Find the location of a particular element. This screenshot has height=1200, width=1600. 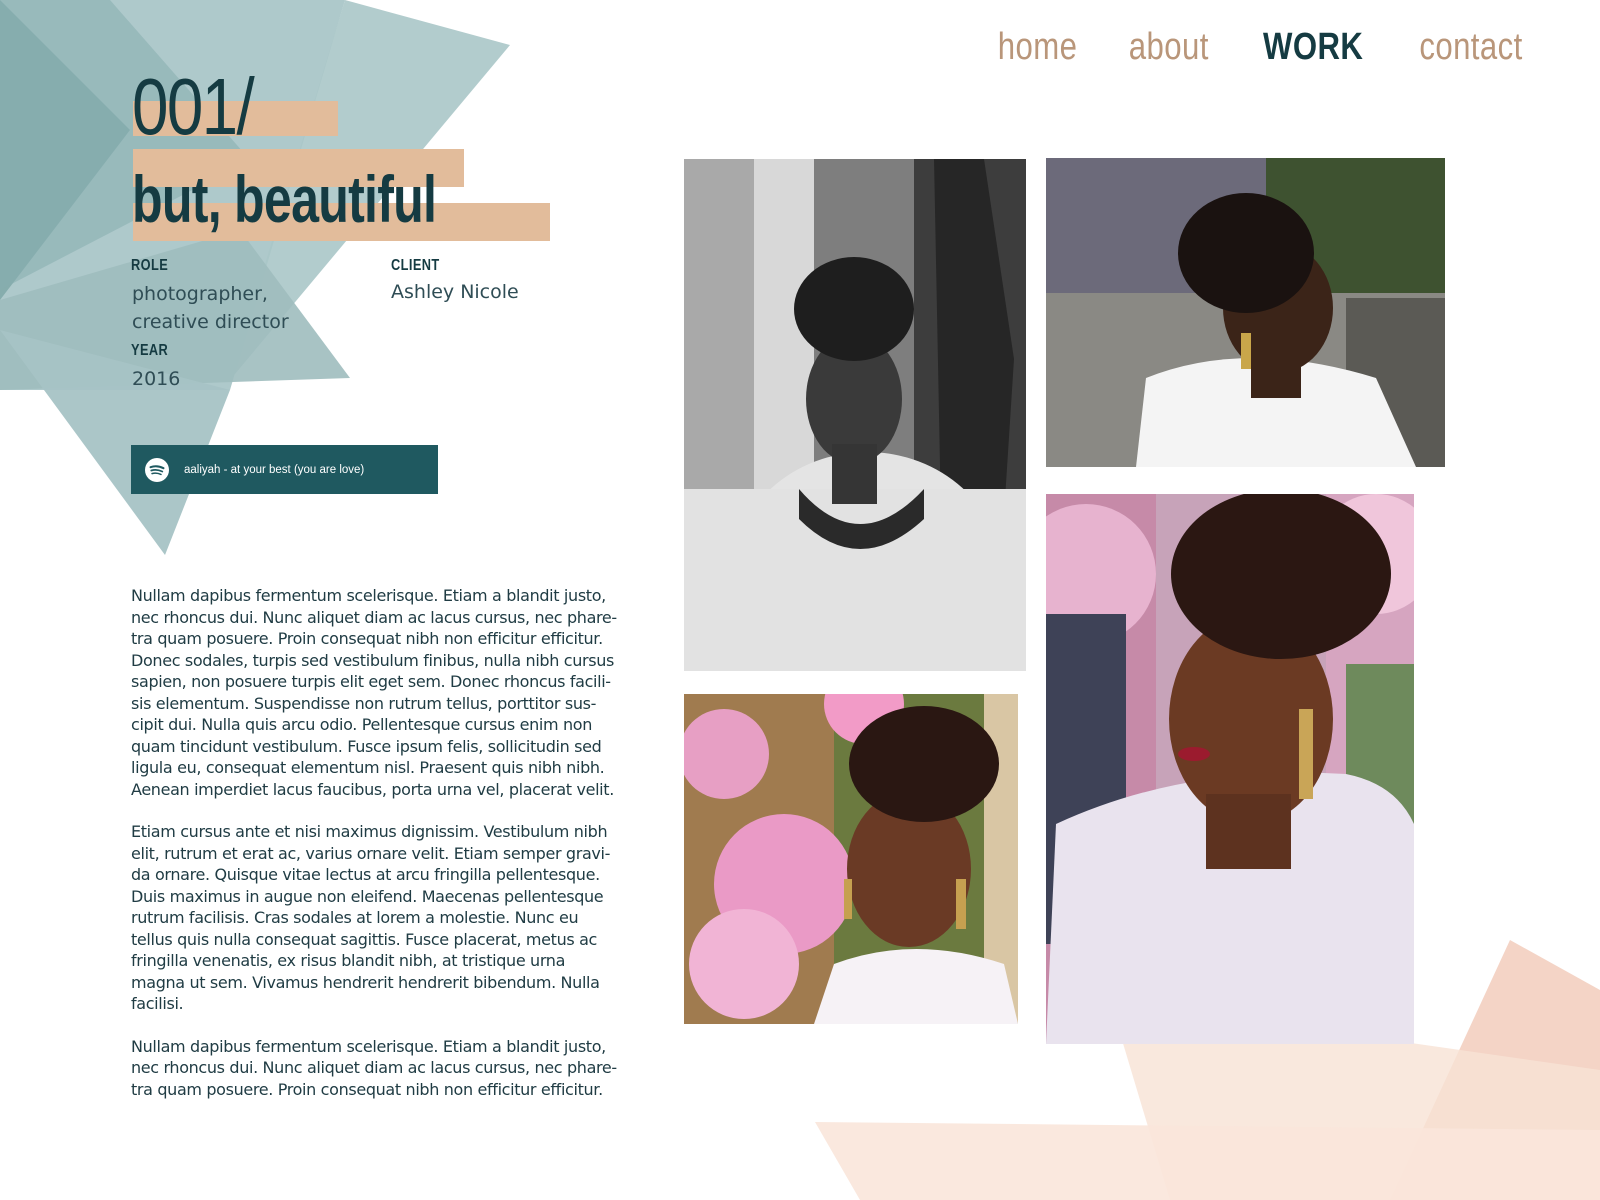

year-value: 2016 is located at coordinates (156, 379).